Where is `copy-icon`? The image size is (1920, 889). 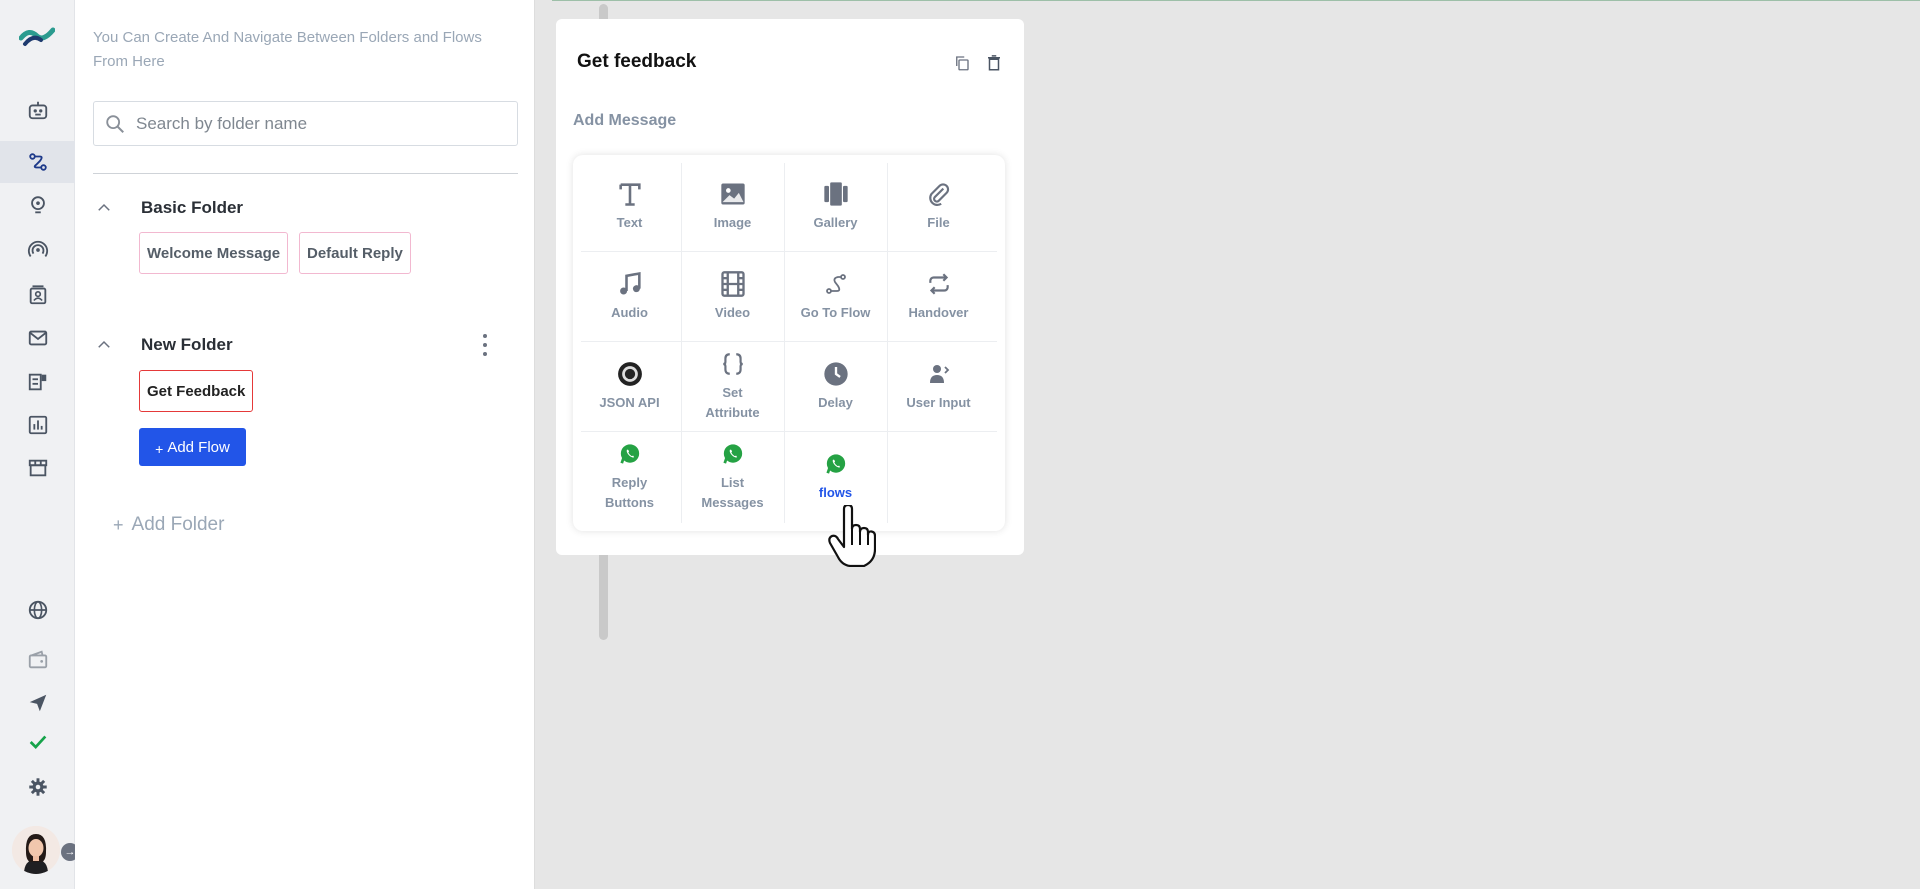 copy-icon is located at coordinates (962, 63).